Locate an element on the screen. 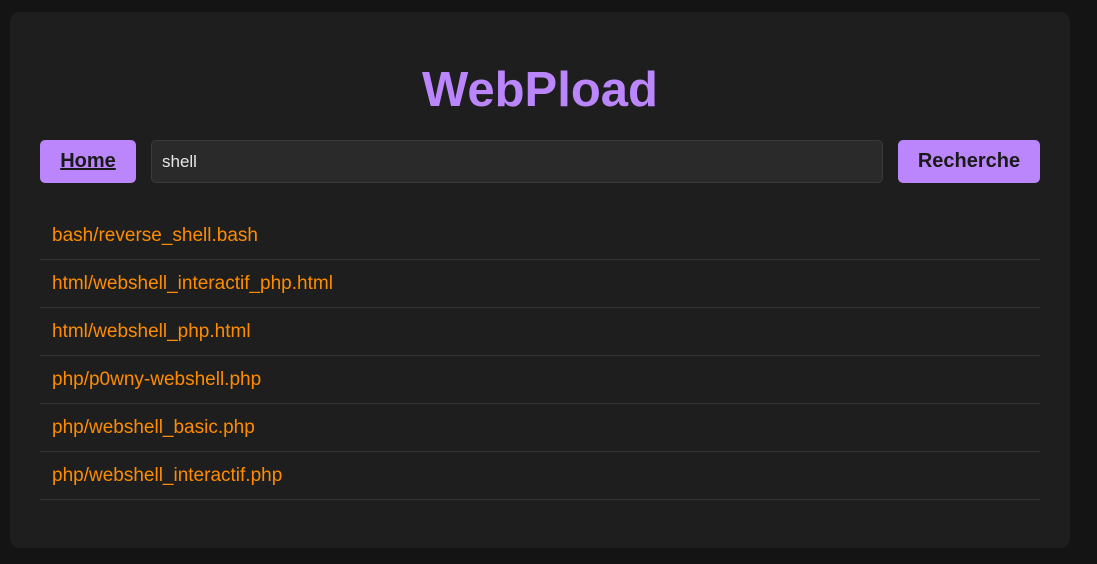 Image resolution: width=1097 pixels, height=564 pixels. result-link: php/p0wny-webshell.php is located at coordinates (156, 380).